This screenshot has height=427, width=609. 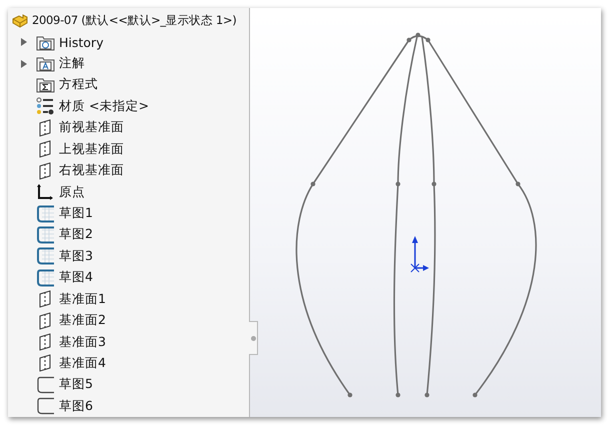 What do you see at coordinates (72, 63) in the screenshot?
I see `tree-item: 注解` at bounding box center [72, 63].